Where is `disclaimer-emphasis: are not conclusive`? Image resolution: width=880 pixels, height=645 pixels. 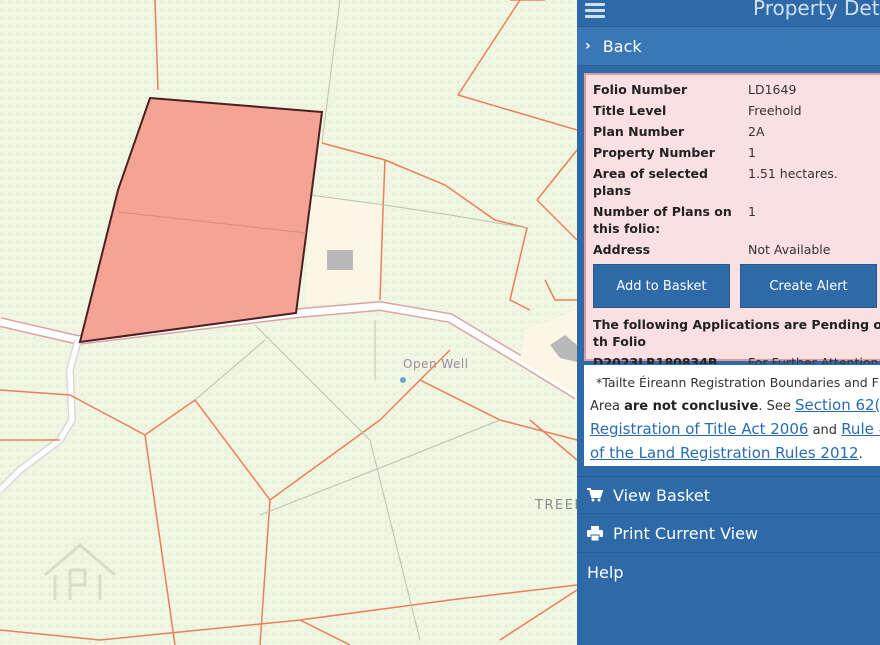
disclaimer-emphasis: are not conclusive is located at coordinates (691, 406).